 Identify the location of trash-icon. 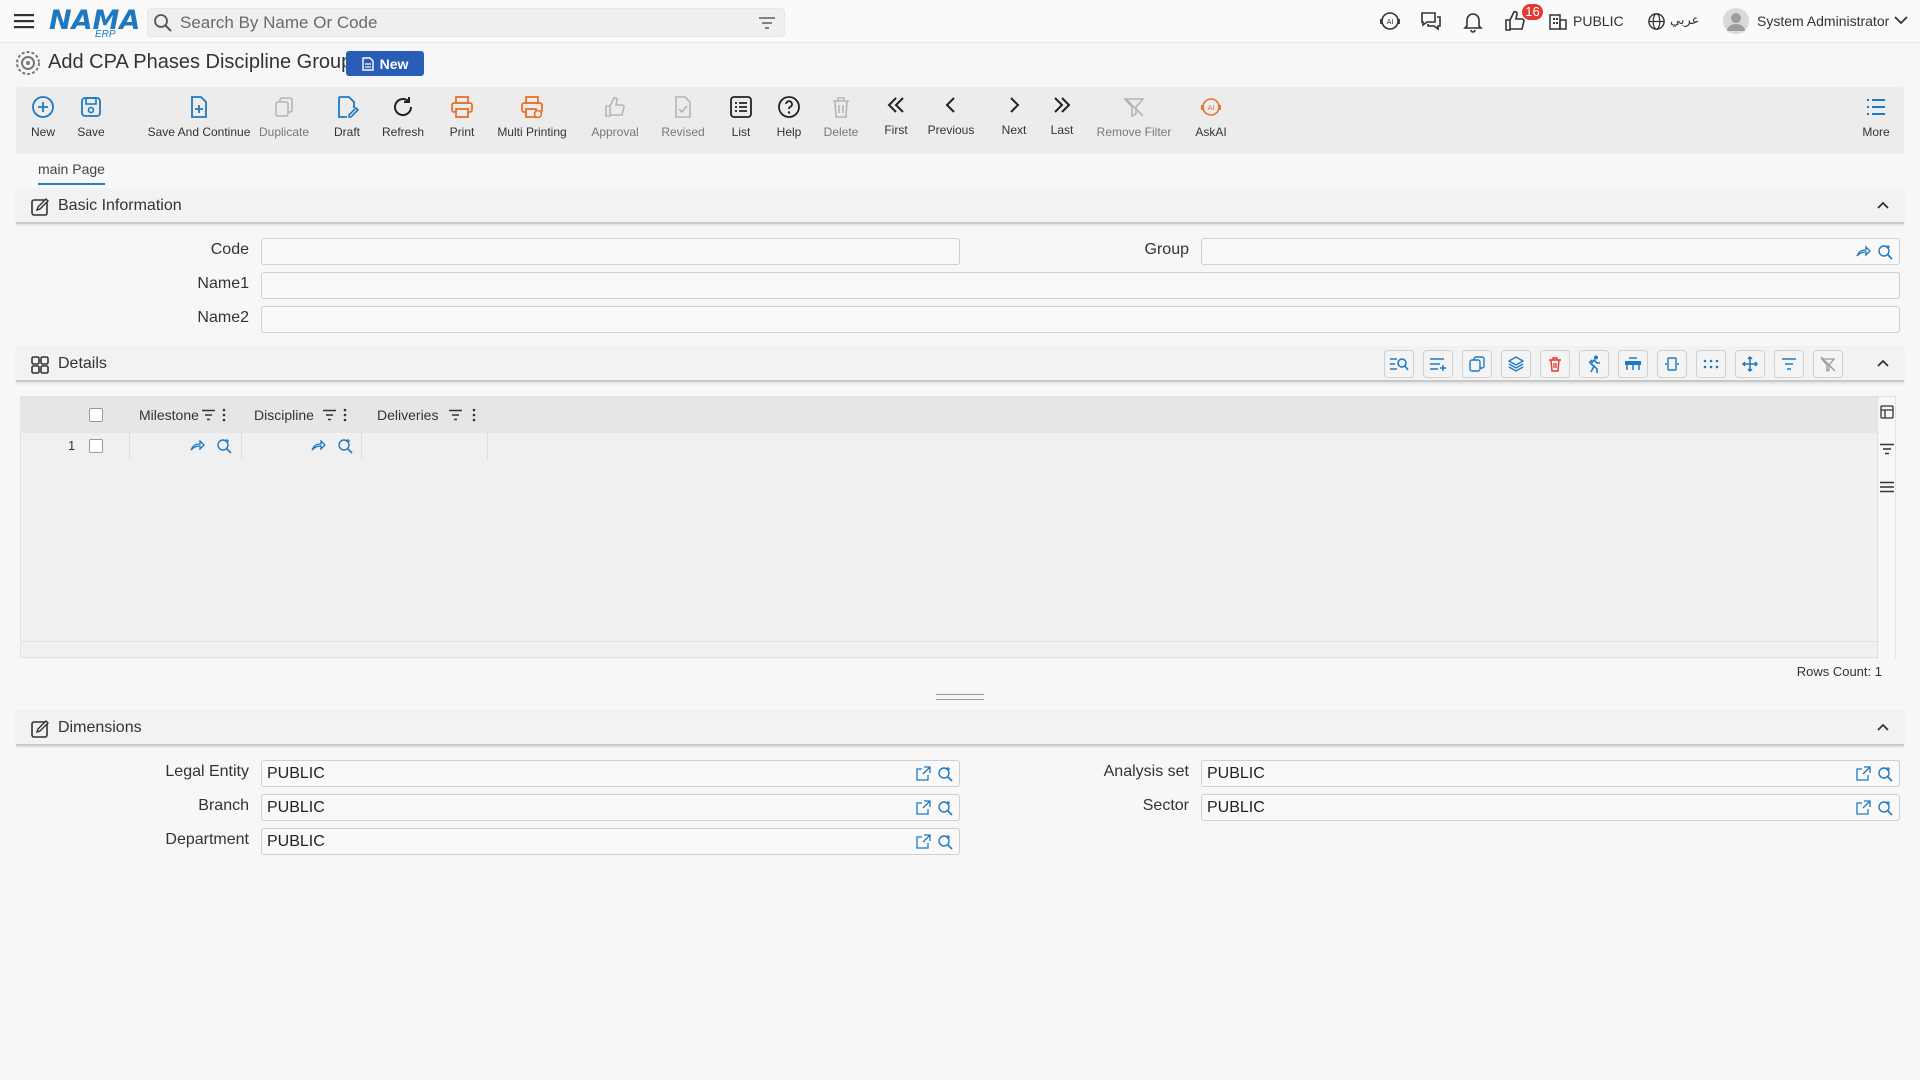
(841, 107).